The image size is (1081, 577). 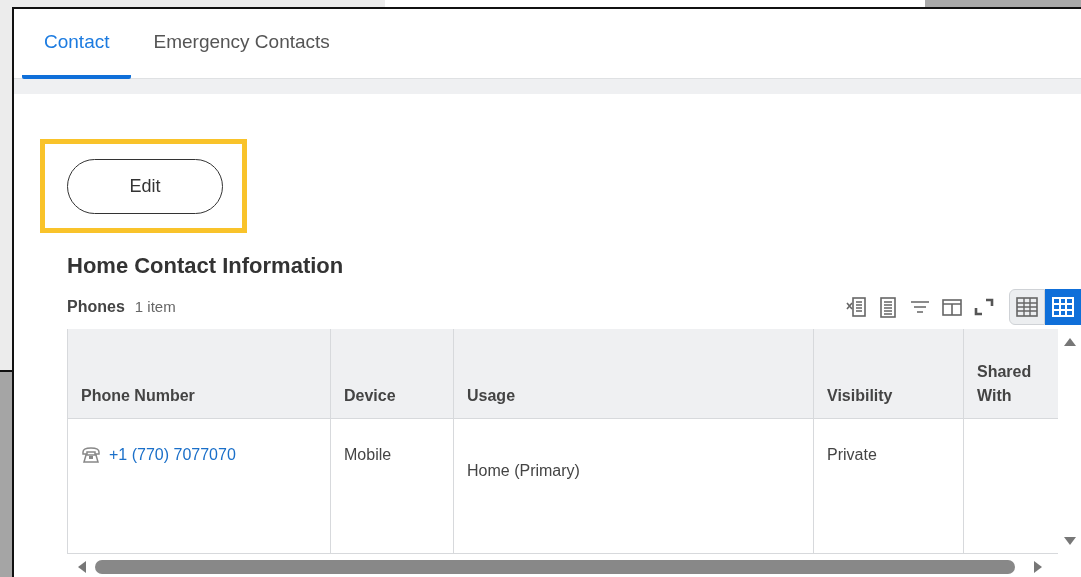 What do you see at coordinates (888, 486) in the screenshot?
I see `table-cell: Private` at bounding box center [888, 486].